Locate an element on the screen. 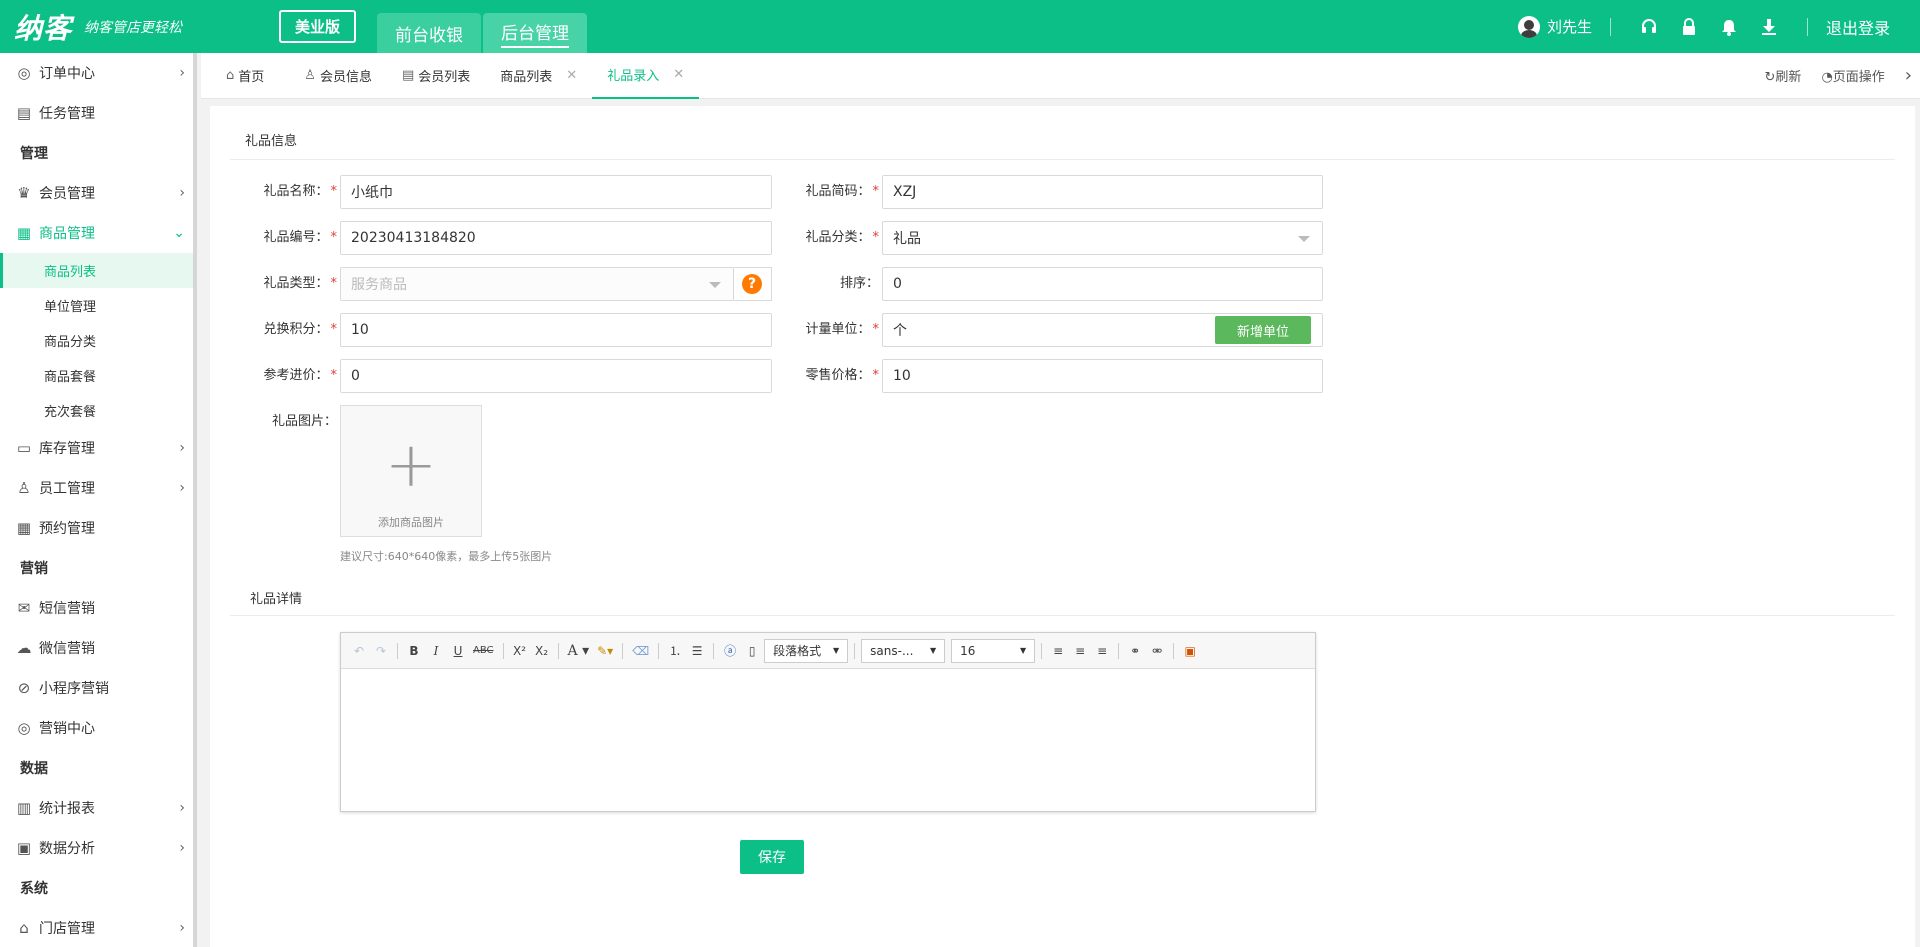  sidebar-item-staff: ♙ 员工管理 › is located at coordinates (96, 488).